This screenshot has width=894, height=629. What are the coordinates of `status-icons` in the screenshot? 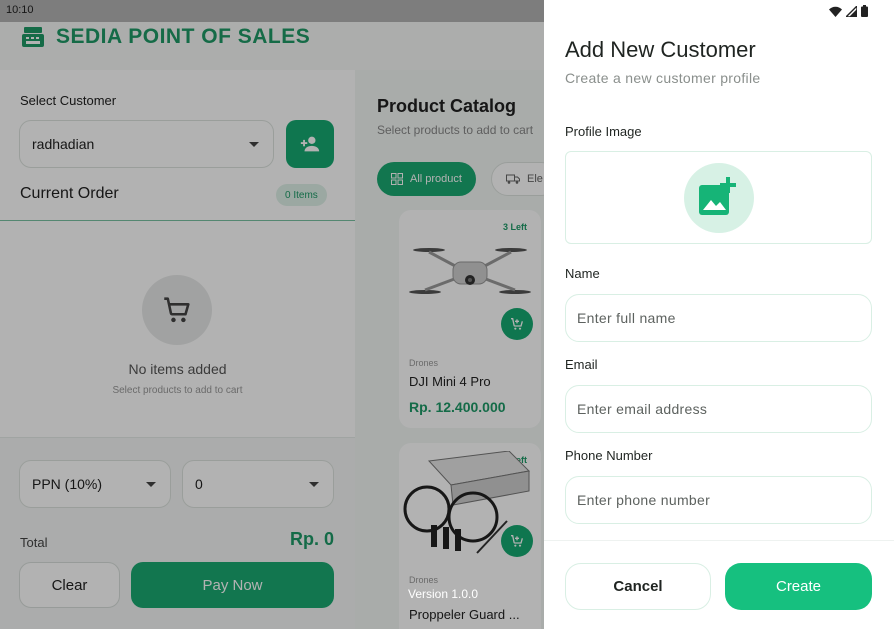 It's located at (848, 11).